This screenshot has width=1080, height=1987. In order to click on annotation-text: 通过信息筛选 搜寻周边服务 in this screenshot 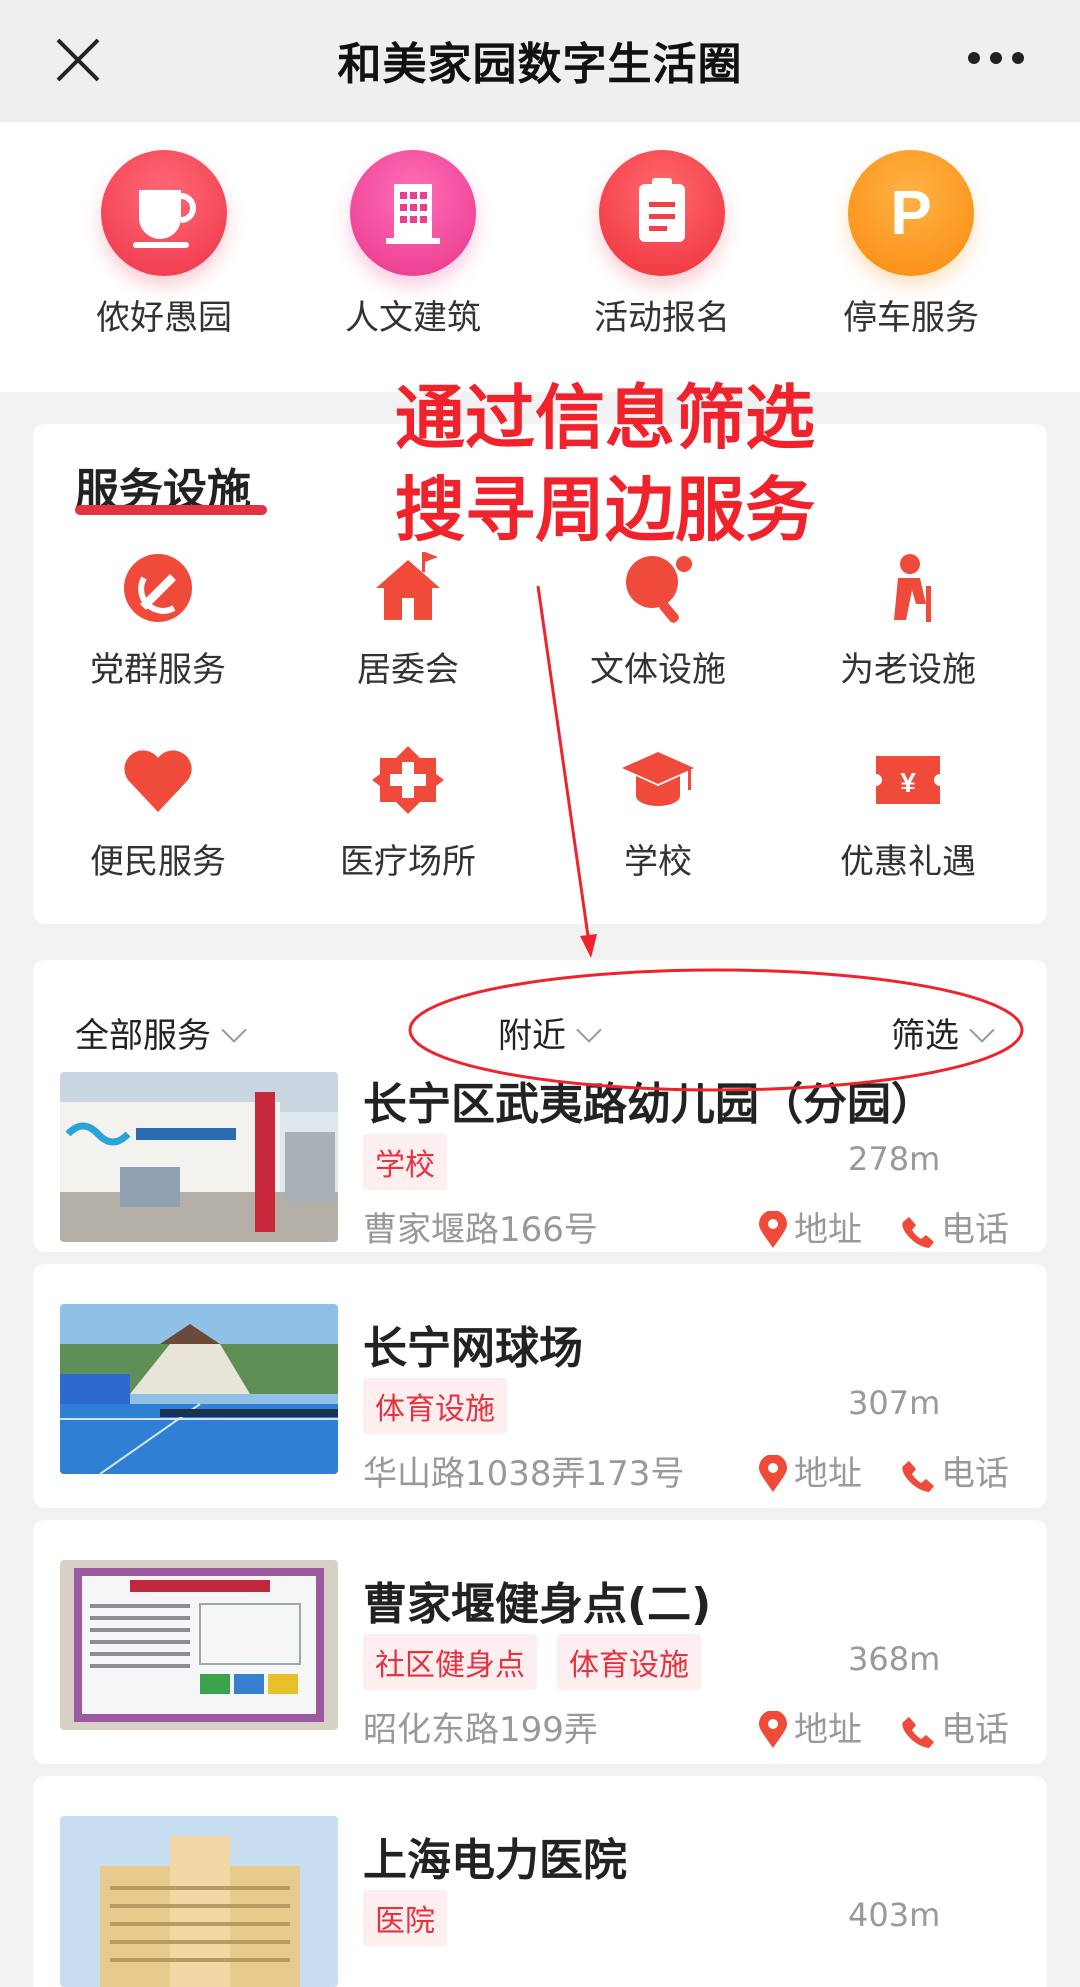, I will do `click(635, 464)`.